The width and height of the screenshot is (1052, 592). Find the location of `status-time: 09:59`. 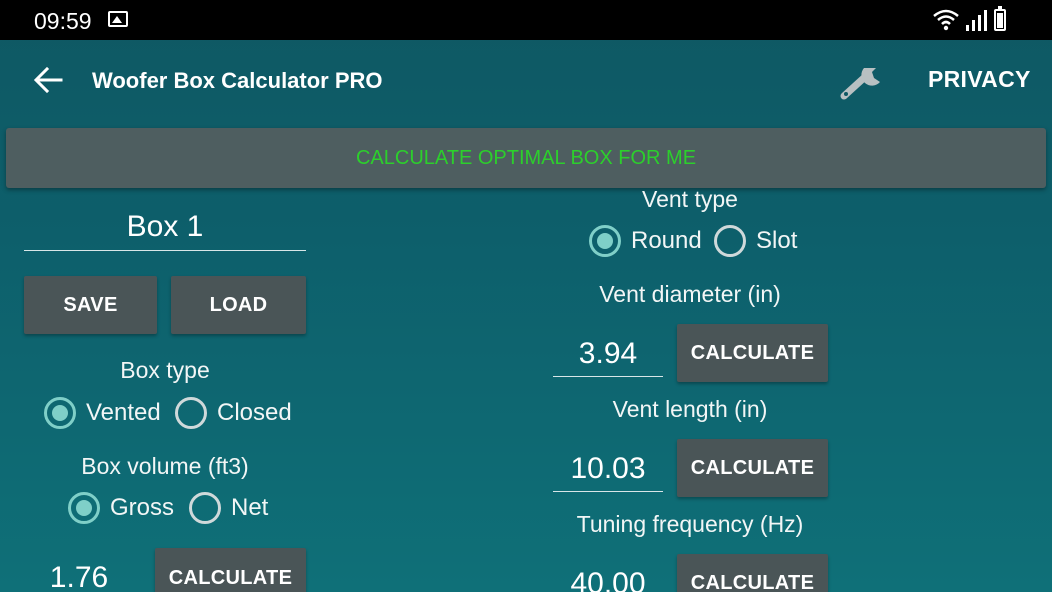

status-time: 09:59 is located at coordinates (63, 21).